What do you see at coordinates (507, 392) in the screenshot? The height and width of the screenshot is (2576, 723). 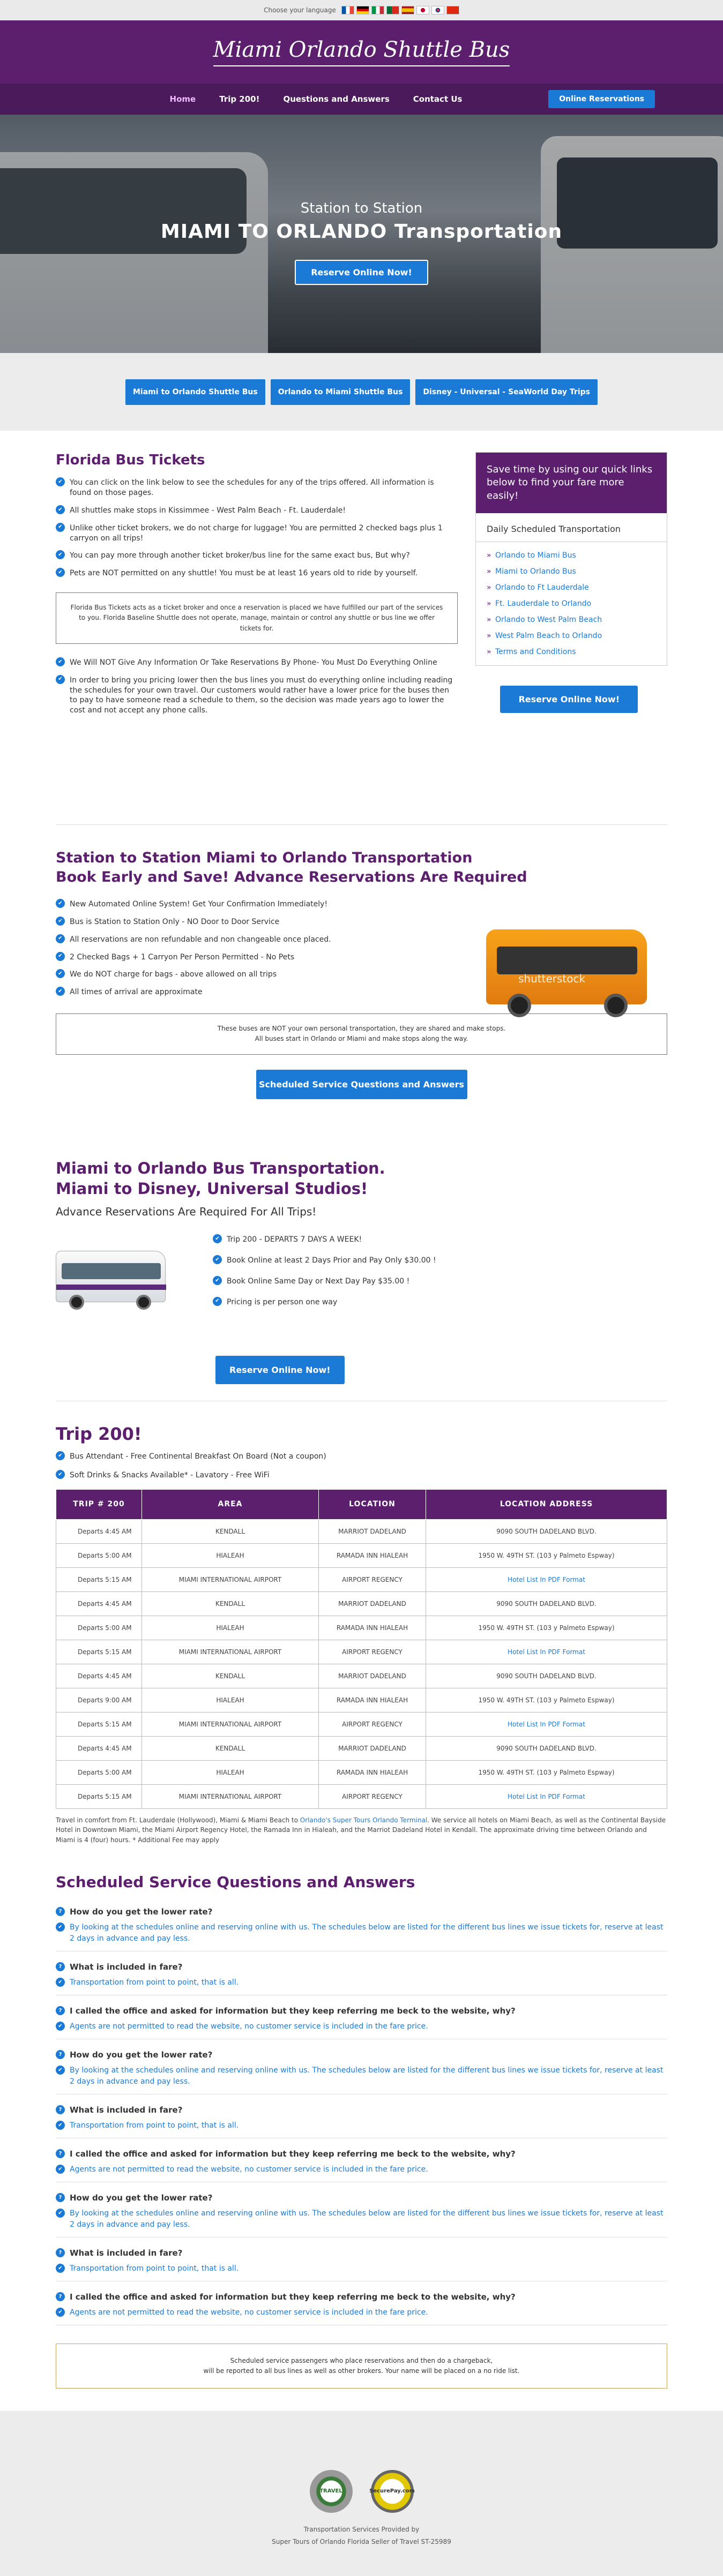 I see `route-day-trips-button: Disney - Universal - SeaWorld Day Trips` at bounding box center [507, 392].